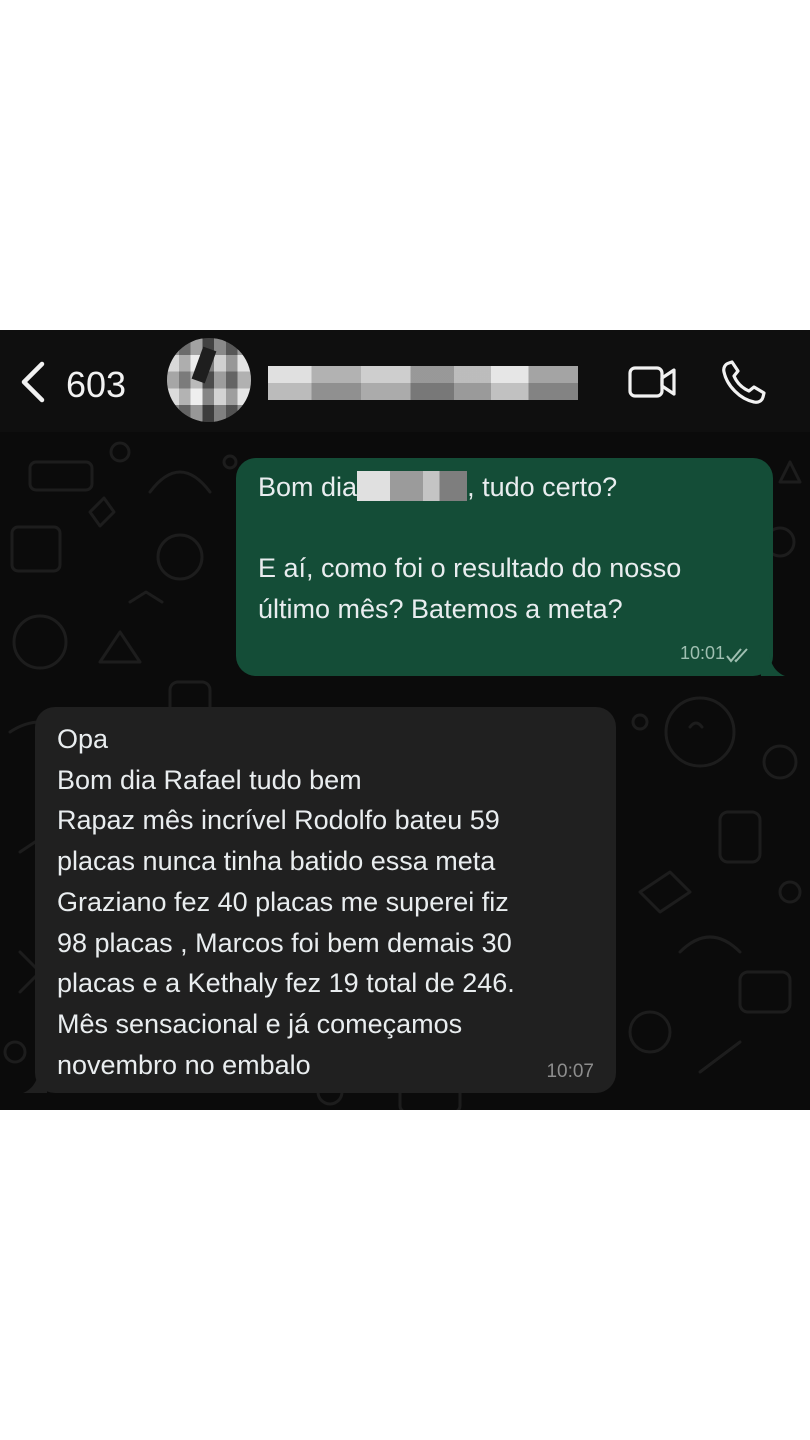 The height and width of the screenshot is (1440, 810). Describe the element at coordinates (440, 609) in the screenshot. I see `message-line: último mês? Batemos a meta?` at that location.